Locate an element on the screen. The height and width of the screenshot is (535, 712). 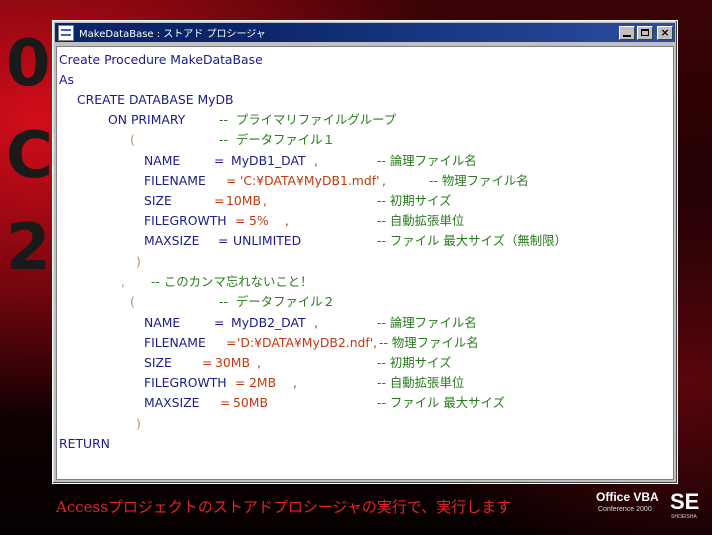
max2-equals: = is located at coordinates (225, 402).